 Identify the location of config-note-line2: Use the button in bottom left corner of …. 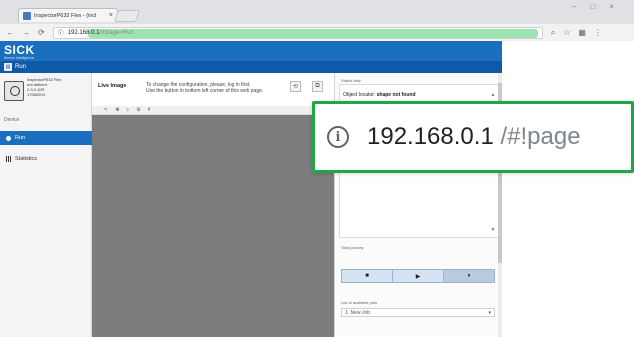
(205, 91).